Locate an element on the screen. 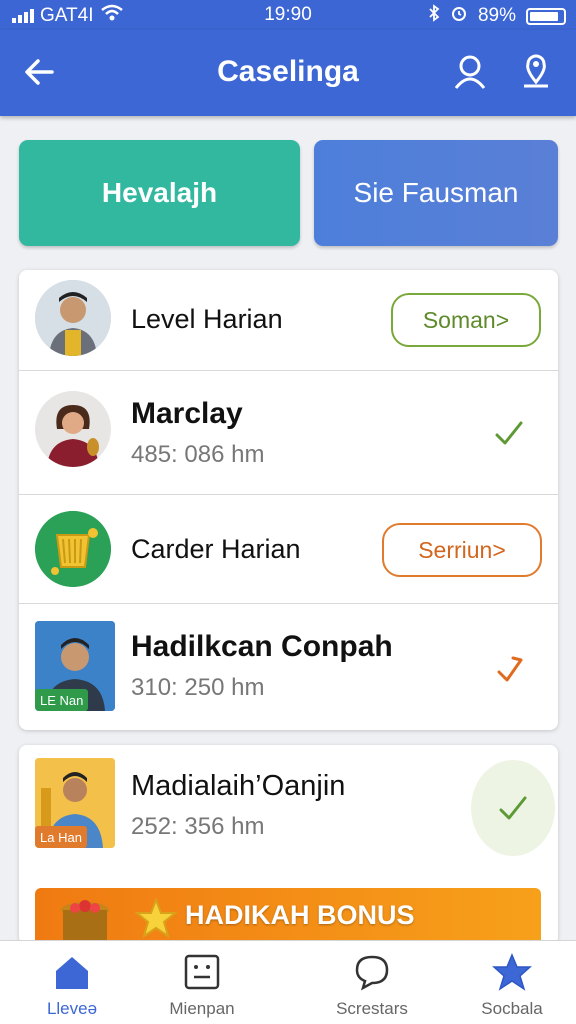 This screenshot has width=576, height=1024. user-icon is located at coordinates (470, 72).